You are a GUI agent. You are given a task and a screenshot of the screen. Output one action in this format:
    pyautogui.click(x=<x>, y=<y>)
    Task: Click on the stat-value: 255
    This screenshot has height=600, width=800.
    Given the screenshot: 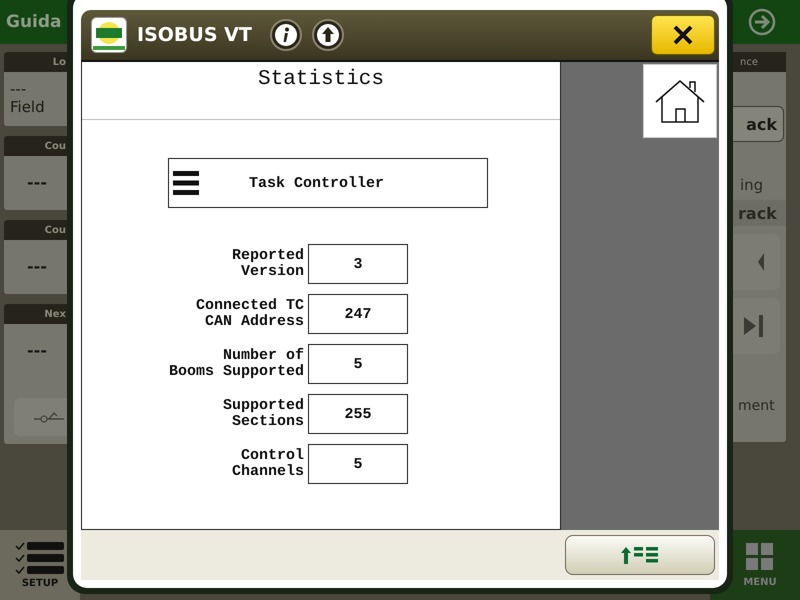 What is the action you would take?
    pyautogui.click(x=358, y=414)
    